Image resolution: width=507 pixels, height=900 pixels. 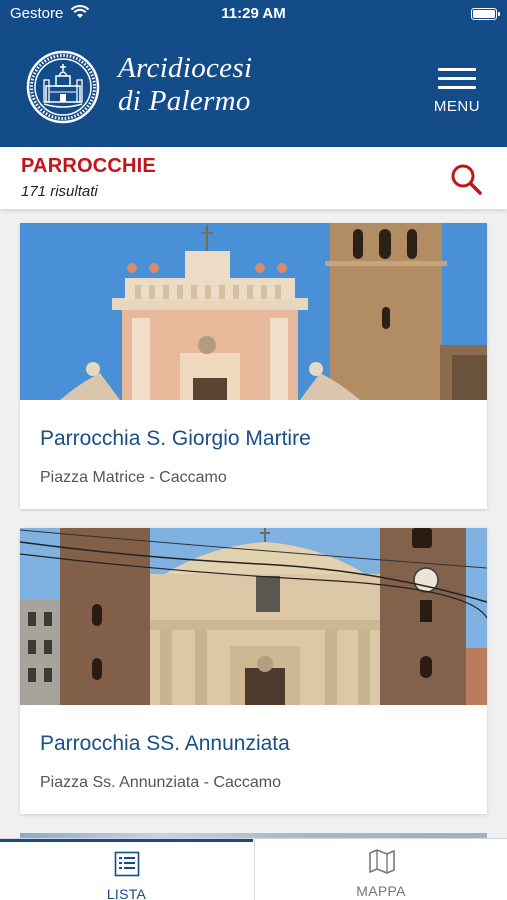 I want to click on section-header: PARROCCHIE 171 risultati, so click(x=253, y=178).